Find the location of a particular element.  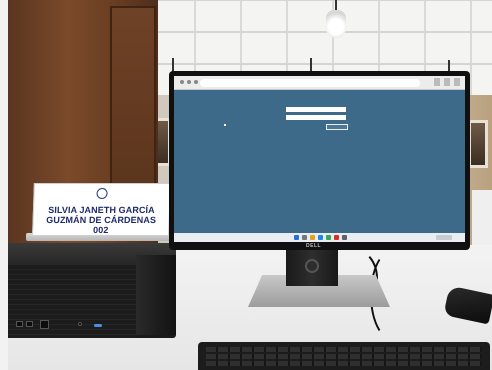

nameplate-seat-number: 002 is located at coordinates (100, 230).